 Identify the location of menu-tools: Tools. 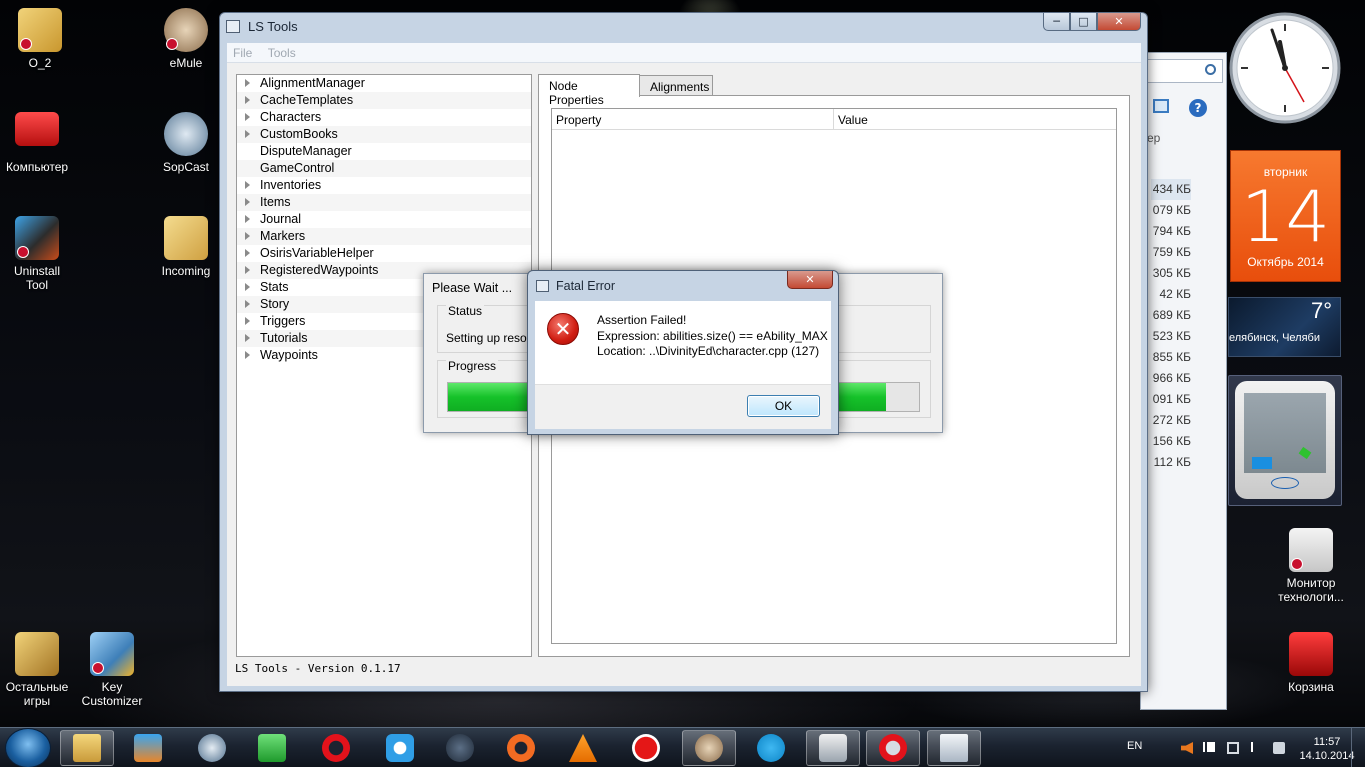
(282, 51).